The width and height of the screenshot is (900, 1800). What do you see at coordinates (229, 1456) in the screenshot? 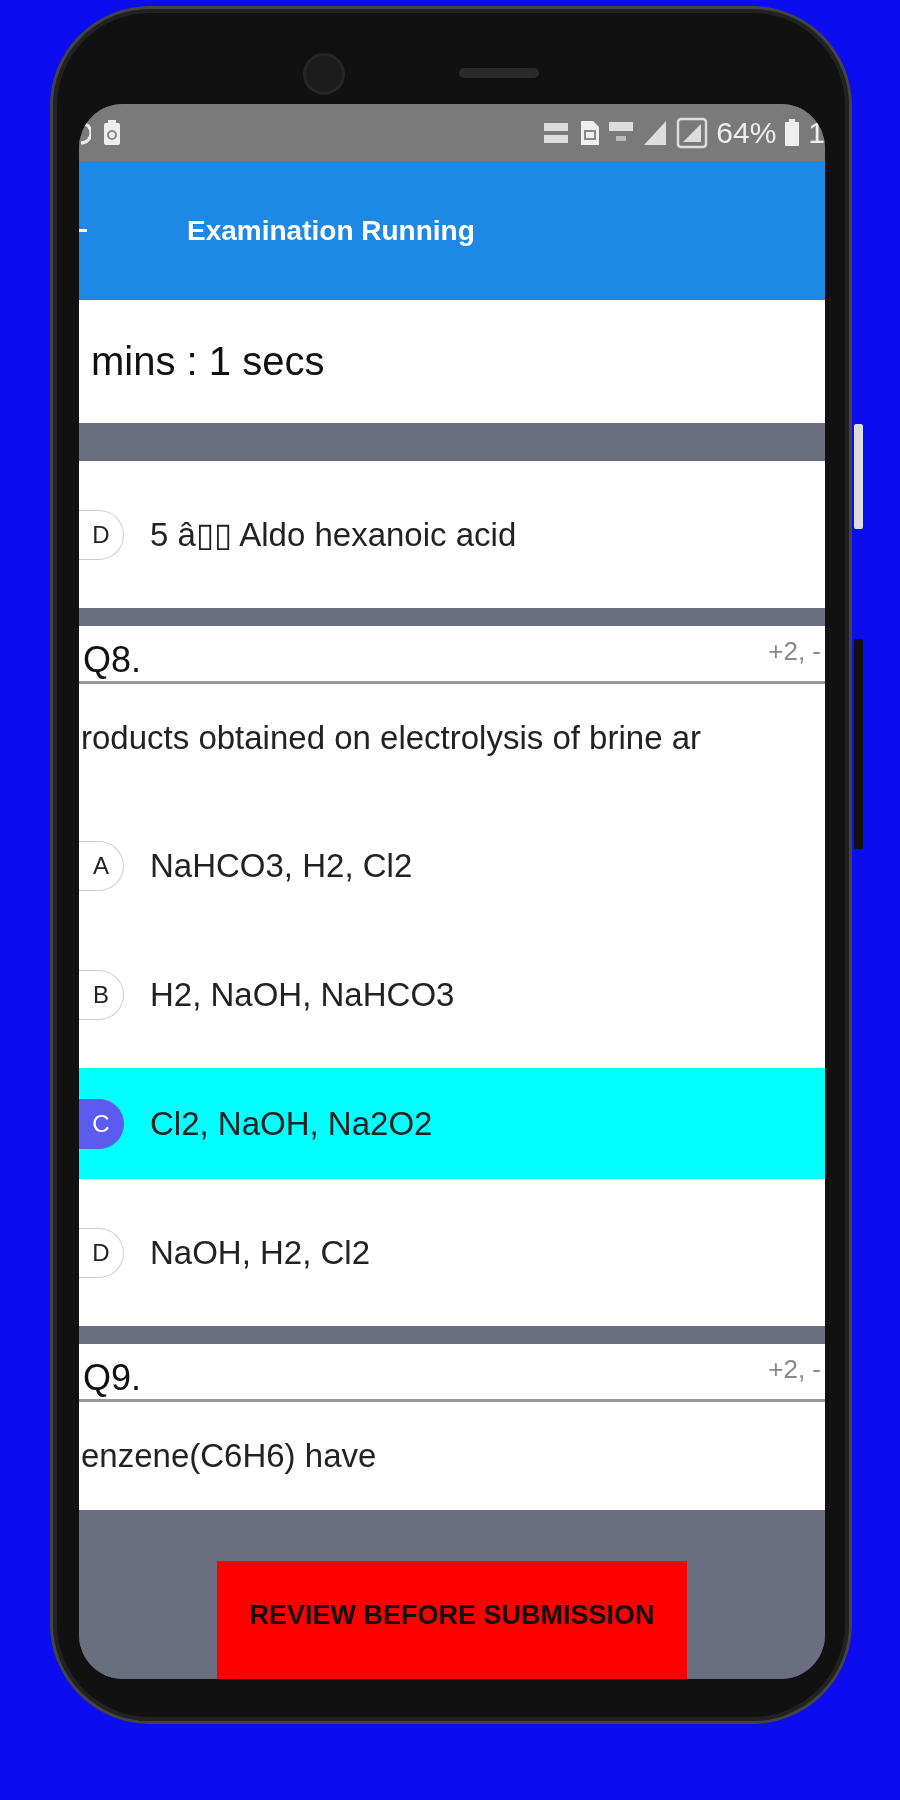
I see `question-text: enzene(C6H6) have` at bounding box center [229, 1456].